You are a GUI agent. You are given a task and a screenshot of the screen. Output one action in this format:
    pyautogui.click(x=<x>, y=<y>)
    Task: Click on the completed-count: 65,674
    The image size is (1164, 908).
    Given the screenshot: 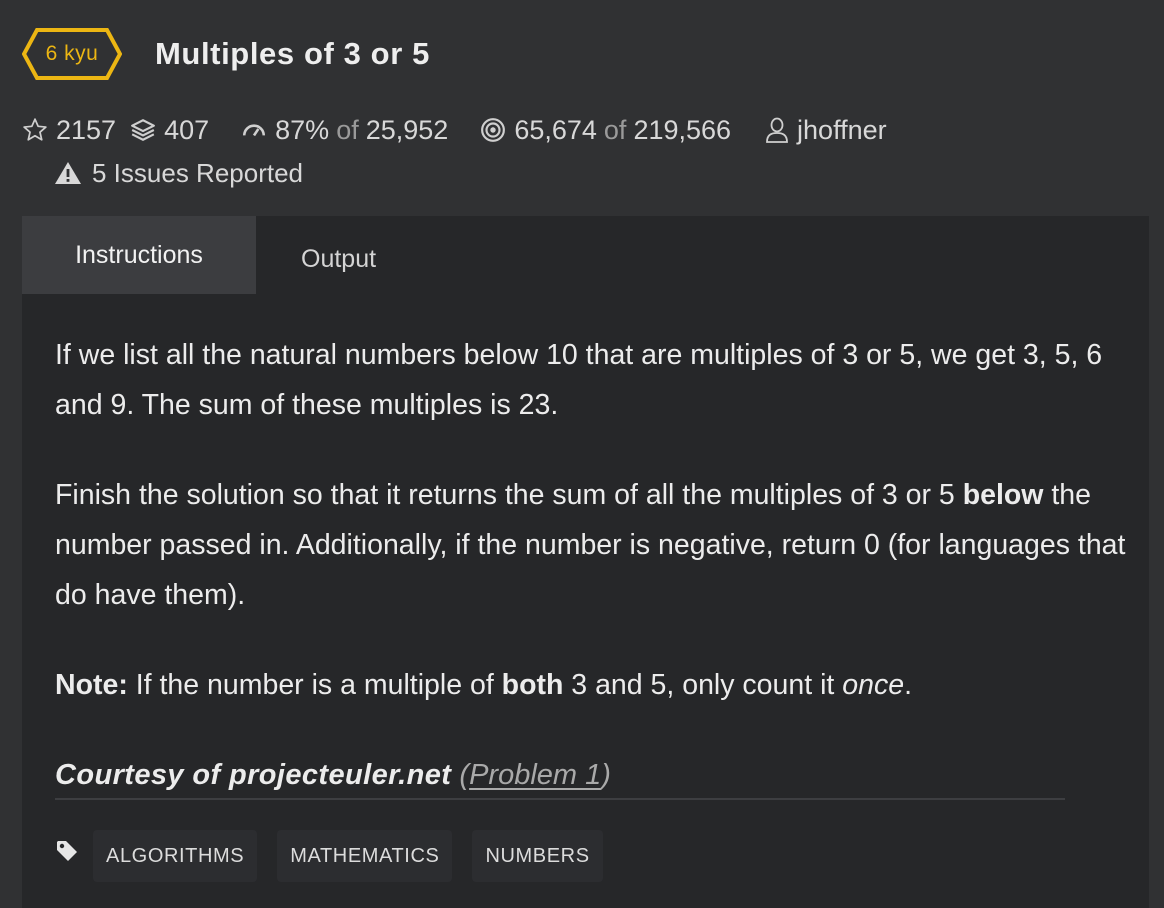 What is the action you would take?
    pyautogui.click(x=555, y=129)
    